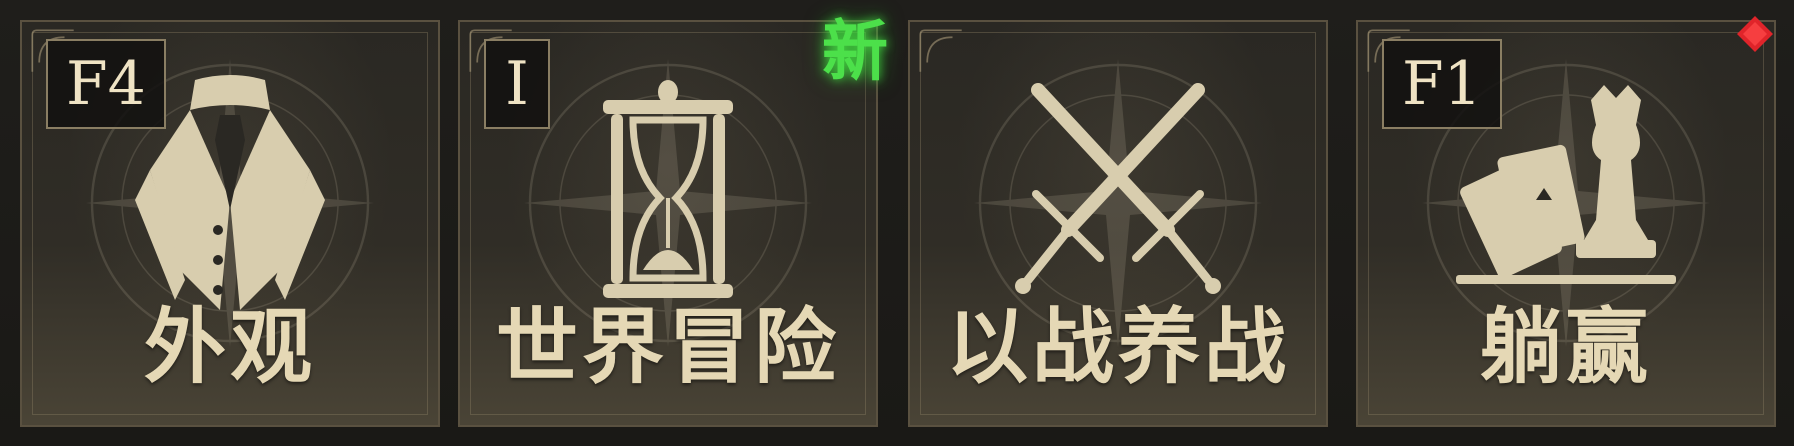 This screenshot has height=446, width=1794. Describe the element at coordinates (230, 192) in the screenshot. I see `suit-icon` at that location.